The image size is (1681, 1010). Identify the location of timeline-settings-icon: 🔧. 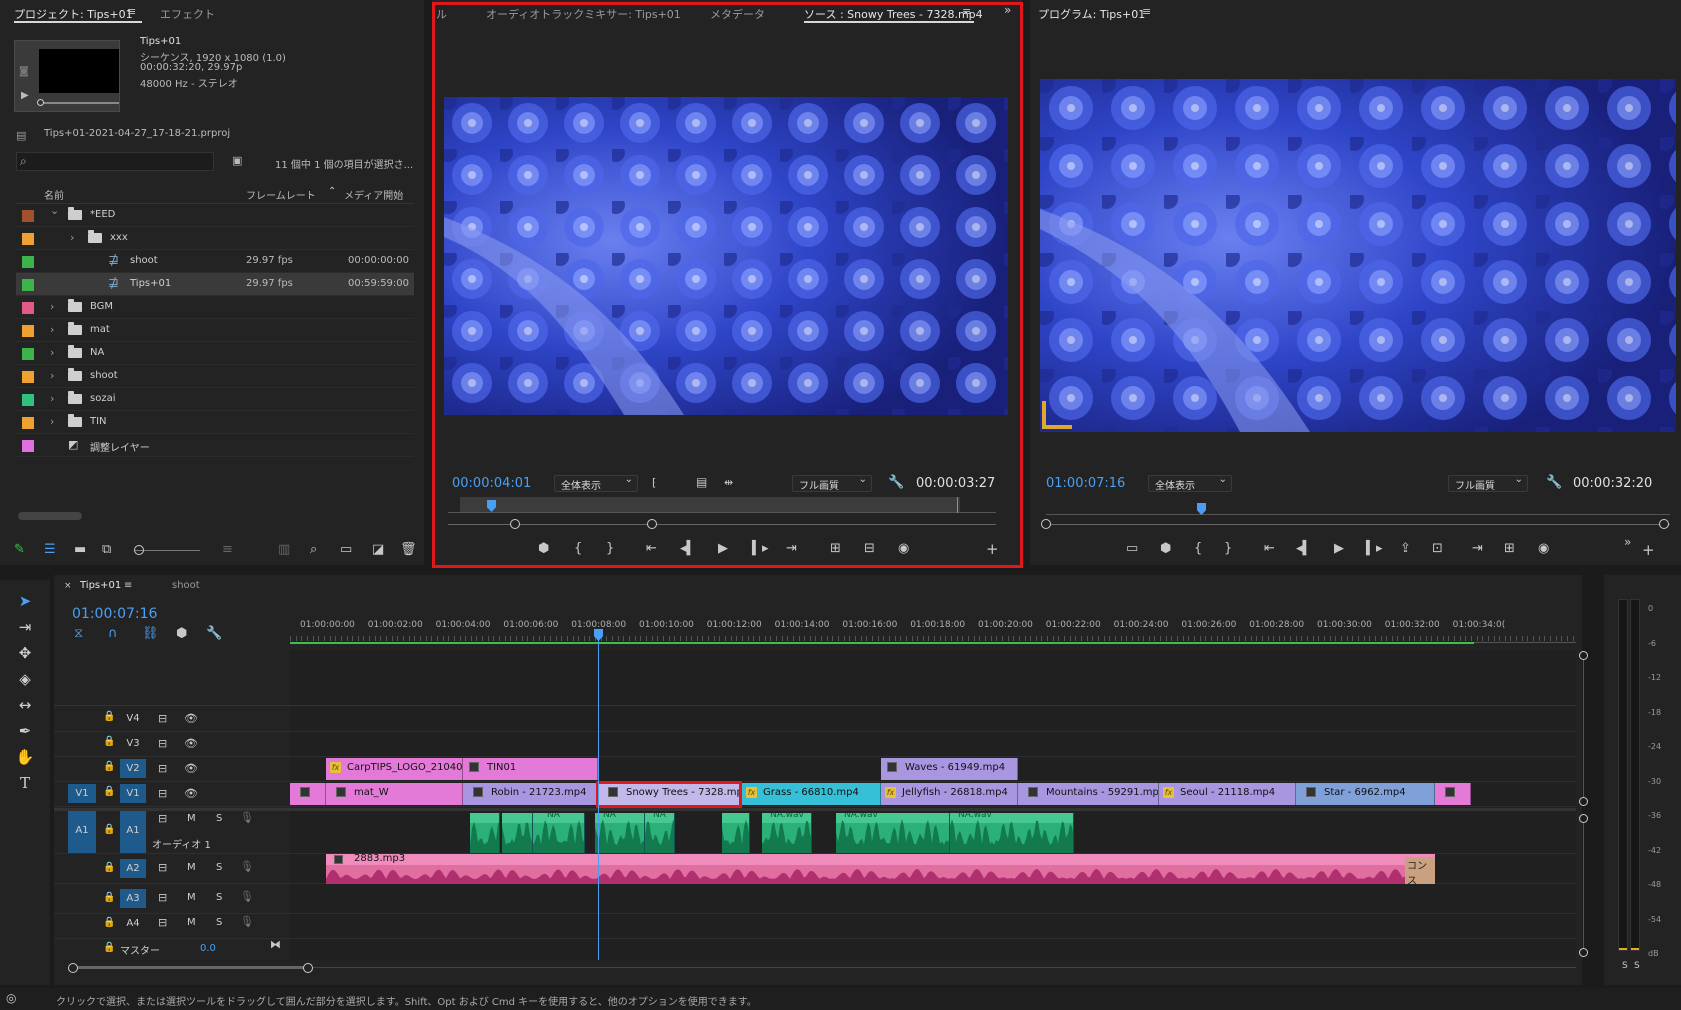
(214, 633).